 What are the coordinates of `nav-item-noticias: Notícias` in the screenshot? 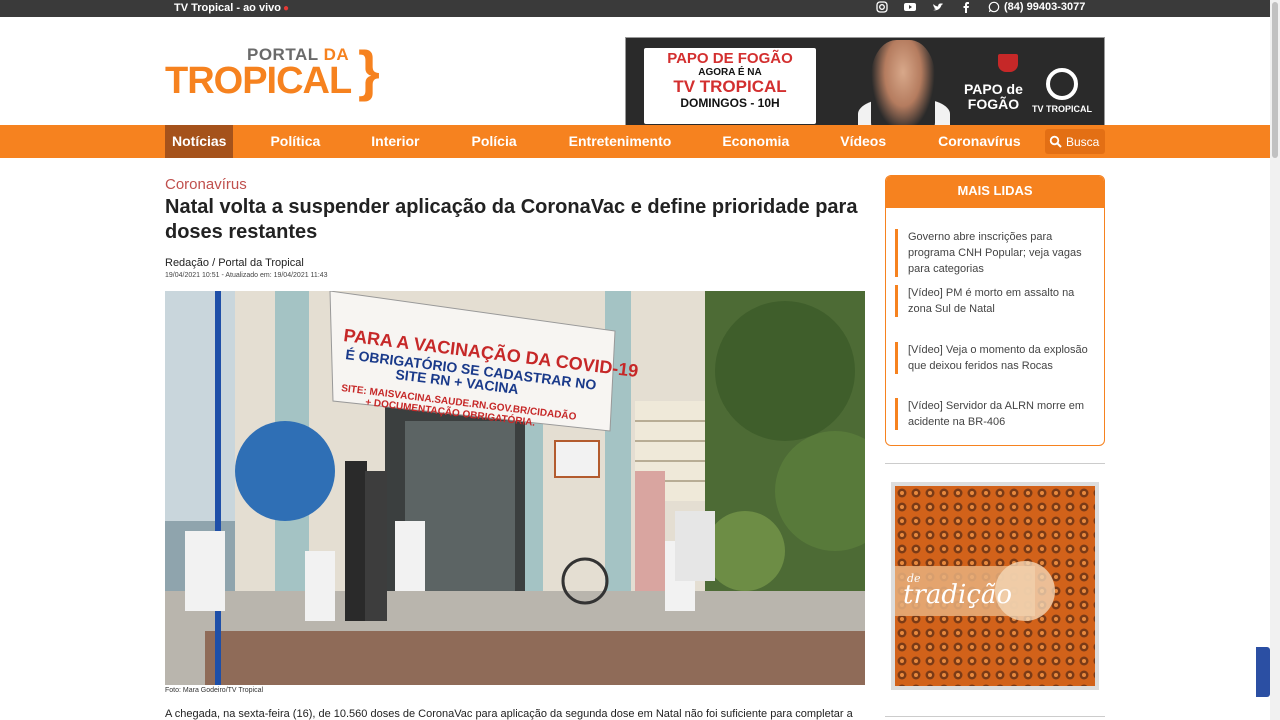 It's located at (199, 141).